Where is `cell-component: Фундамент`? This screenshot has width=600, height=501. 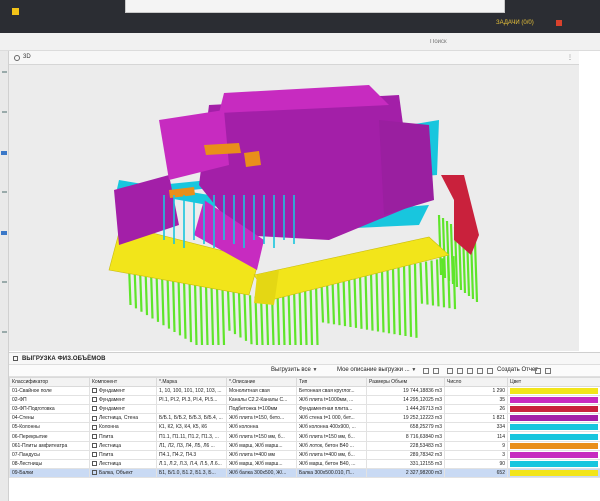 cell-component: Фундамент is located at coordinates (123, 400).